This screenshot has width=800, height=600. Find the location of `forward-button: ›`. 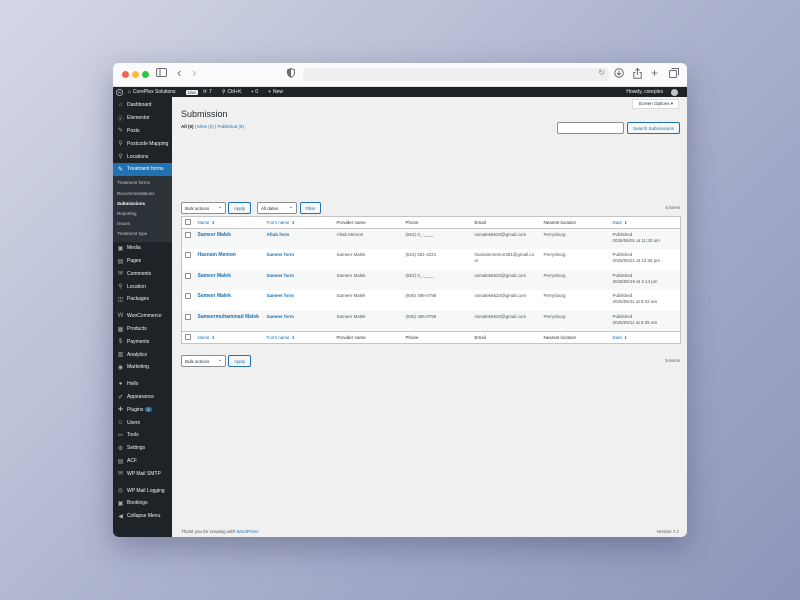

forward-button: › is located at coordinates (194, 73).